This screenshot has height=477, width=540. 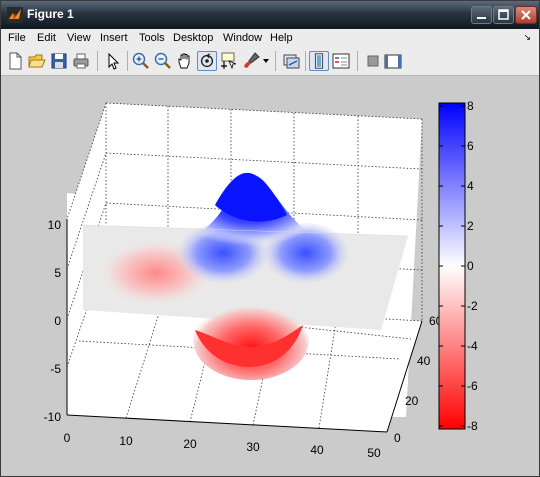 I want to click on x-tick-label: 10, so click(x=126, y=441).